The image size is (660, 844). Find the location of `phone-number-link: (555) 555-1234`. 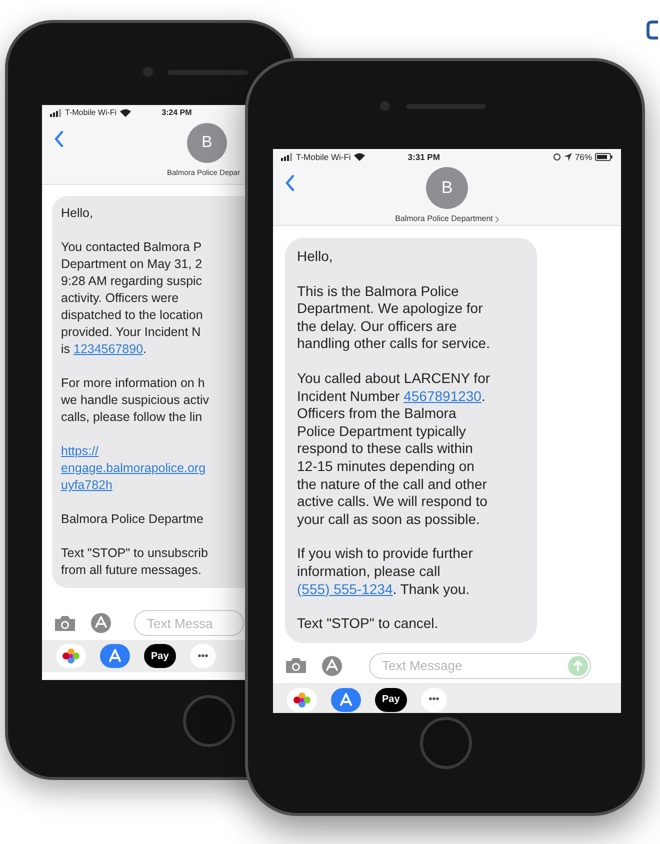

phone-number-link: (555) 555-1234 is located at coordinates (345, 588).